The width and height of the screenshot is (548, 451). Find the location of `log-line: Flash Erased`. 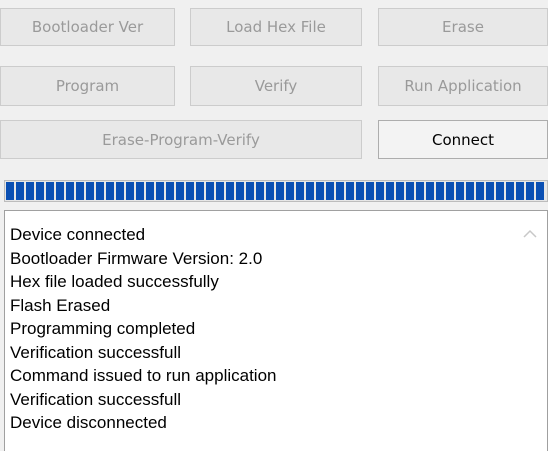

log-line: Flash Erased is located at coordinates (60, 305).